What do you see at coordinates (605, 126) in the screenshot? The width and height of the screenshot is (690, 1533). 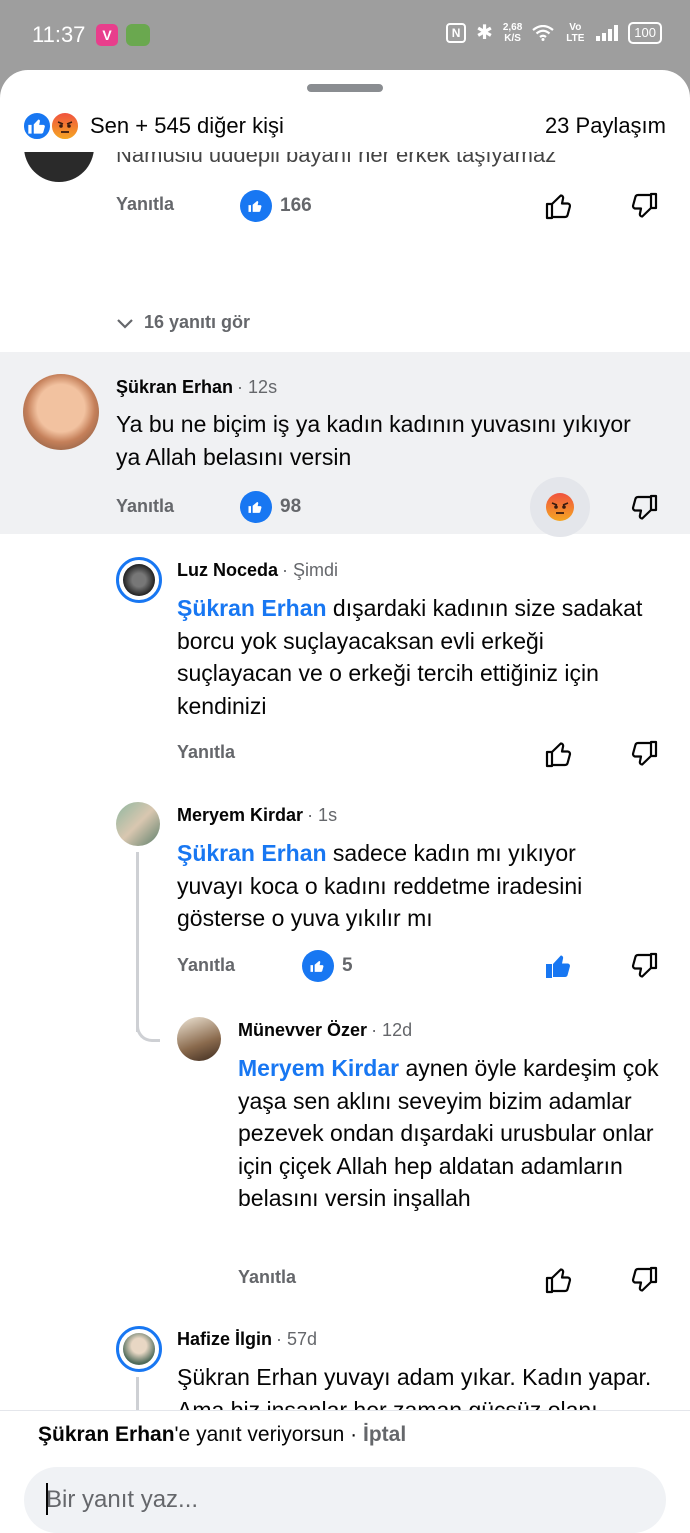 I see `shares-count: 23 Paylaşım` at bounding box center [605, 126].